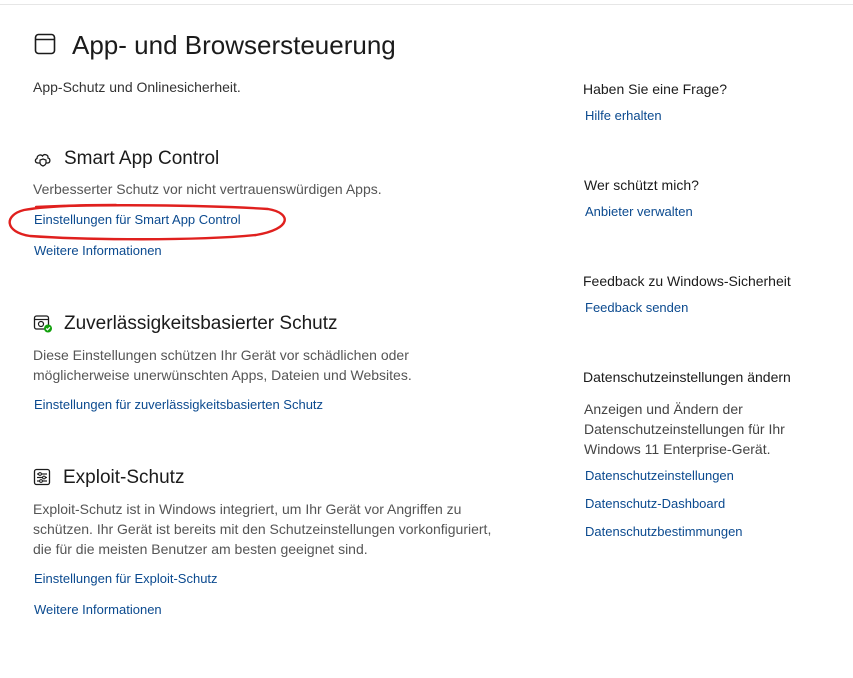  Describe the element at coordinates (641, 185) in the screenshot. I see `provider-heading: Wer schützt mich?` at that location.